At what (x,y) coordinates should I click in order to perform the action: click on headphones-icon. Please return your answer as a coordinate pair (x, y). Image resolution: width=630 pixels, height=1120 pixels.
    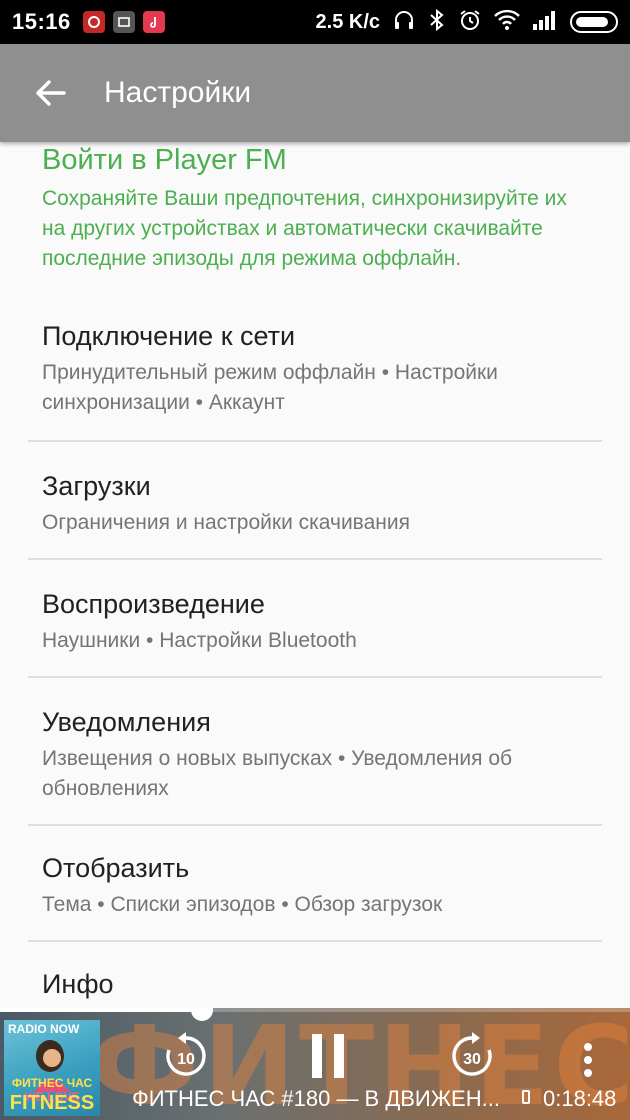
    Looking at the image, I should click on (404, 22).